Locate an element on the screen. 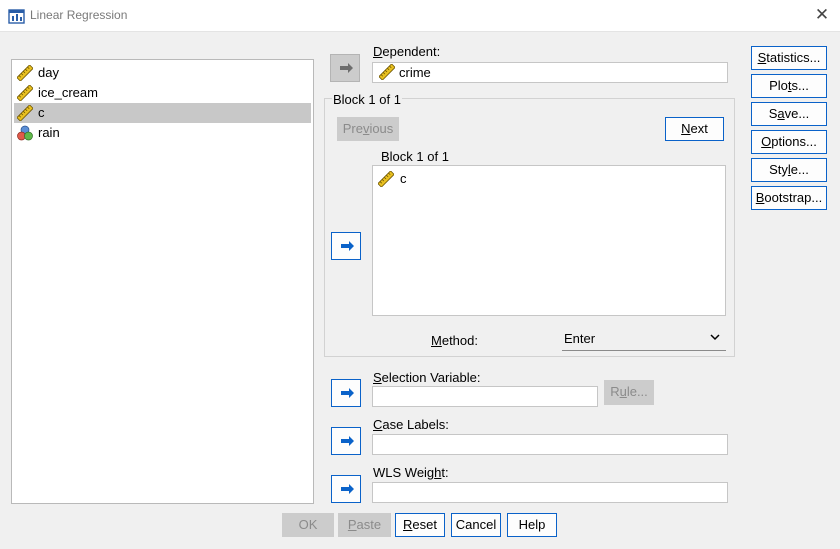 The width and height of the screenshot is (840, 549). dependent-value: crime is located at coordinates (415, 72).